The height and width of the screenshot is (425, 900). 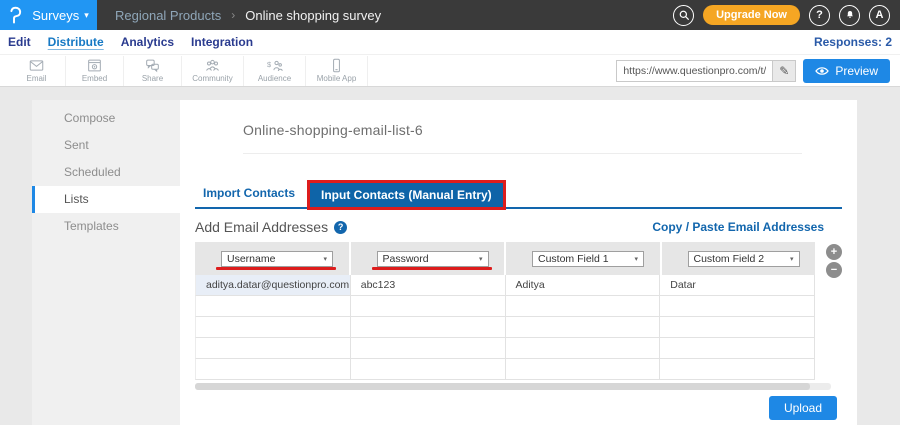 What do you see at coordinates (336, 65) in the screenshot?
I see `mobile-app-icon` at bounding box center [336, 65].